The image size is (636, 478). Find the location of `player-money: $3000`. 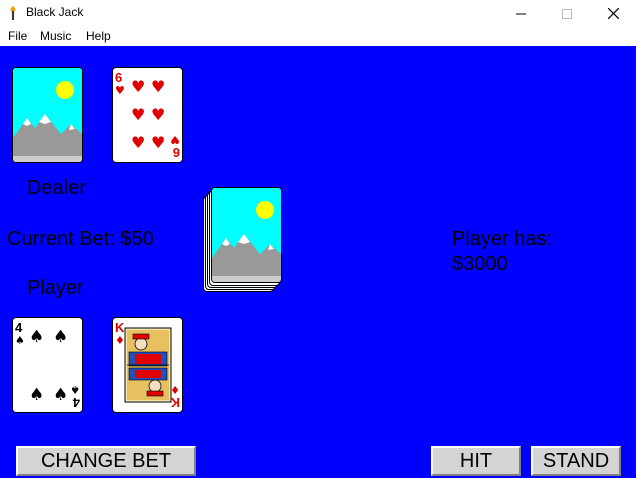

player-money: $3000 is located at coordinates (480, 264).